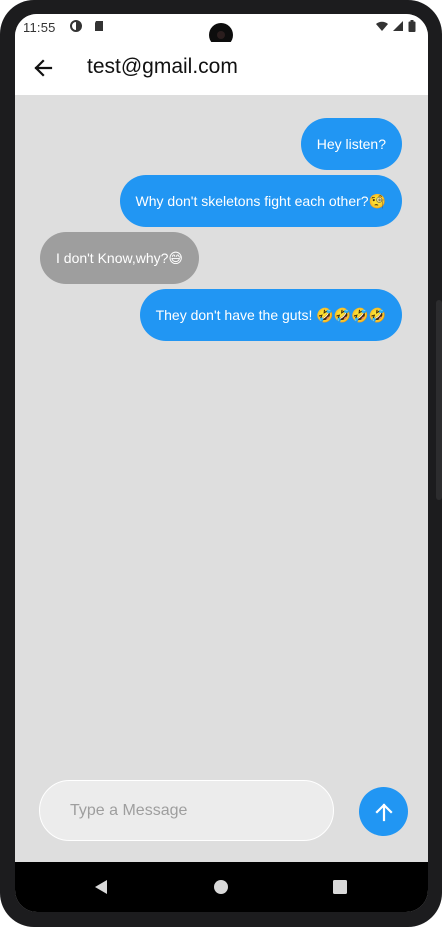 This screenshot has width=442, height=927. I want to click on system-navigation-bar, so click(221, 887).